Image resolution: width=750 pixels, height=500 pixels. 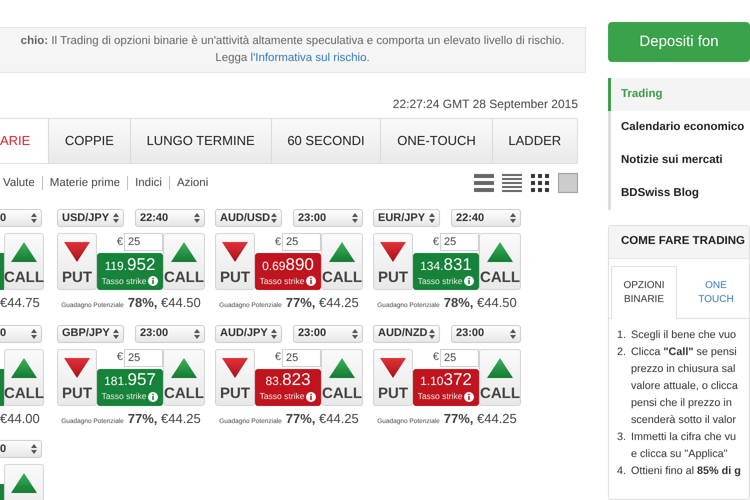 I want to click on step-number: 1., so click(x=622, y=335).